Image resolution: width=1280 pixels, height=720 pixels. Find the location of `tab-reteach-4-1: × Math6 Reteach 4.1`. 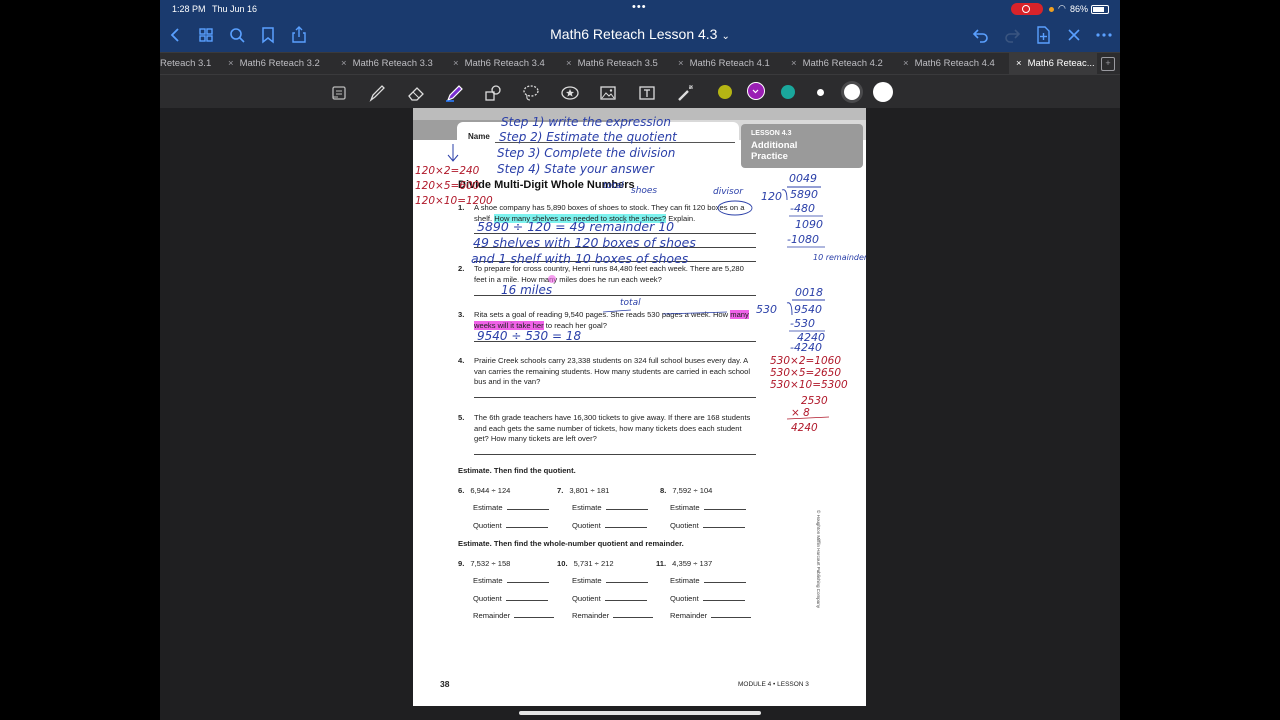

tab-reteach-4-1: × Math6 Reteach 4.1 is located at coordinates (724, 64).